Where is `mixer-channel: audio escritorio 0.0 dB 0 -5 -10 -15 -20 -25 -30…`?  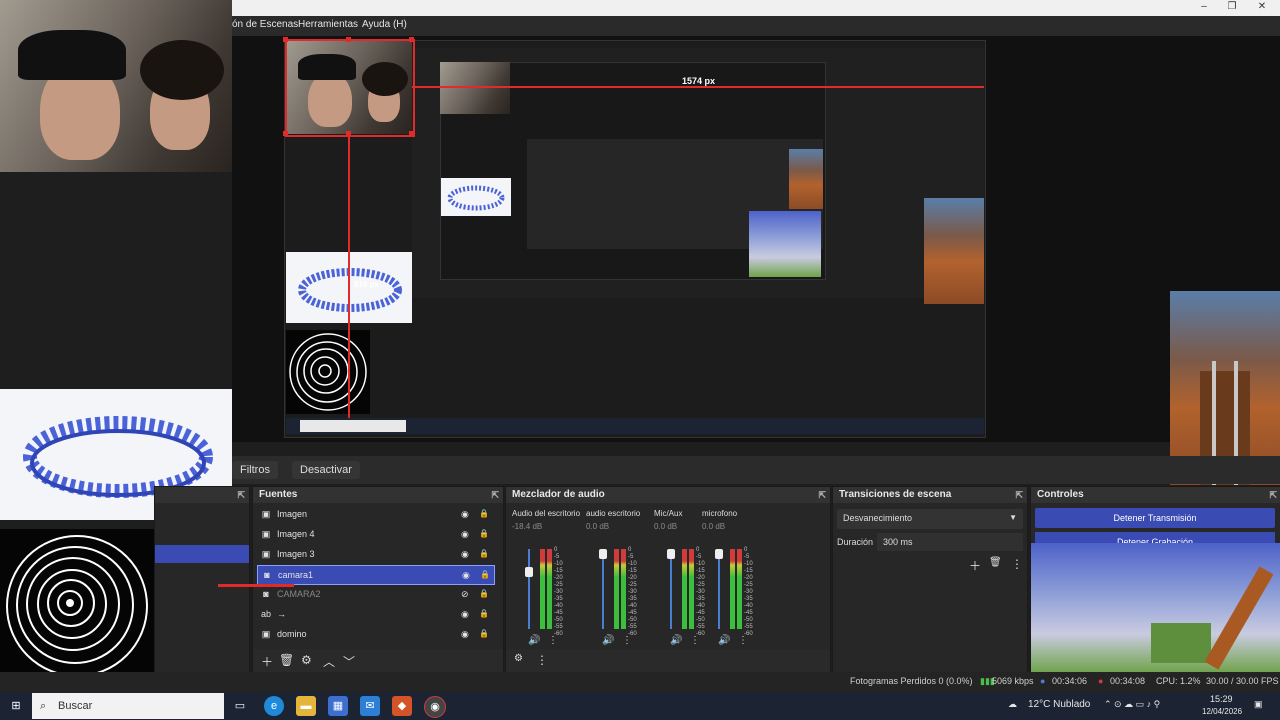
mixer-channel: audio escritorio 0.0 dB 0 -5 -10 -15 -20 -25 -30… is located at coordinates (621, 579).